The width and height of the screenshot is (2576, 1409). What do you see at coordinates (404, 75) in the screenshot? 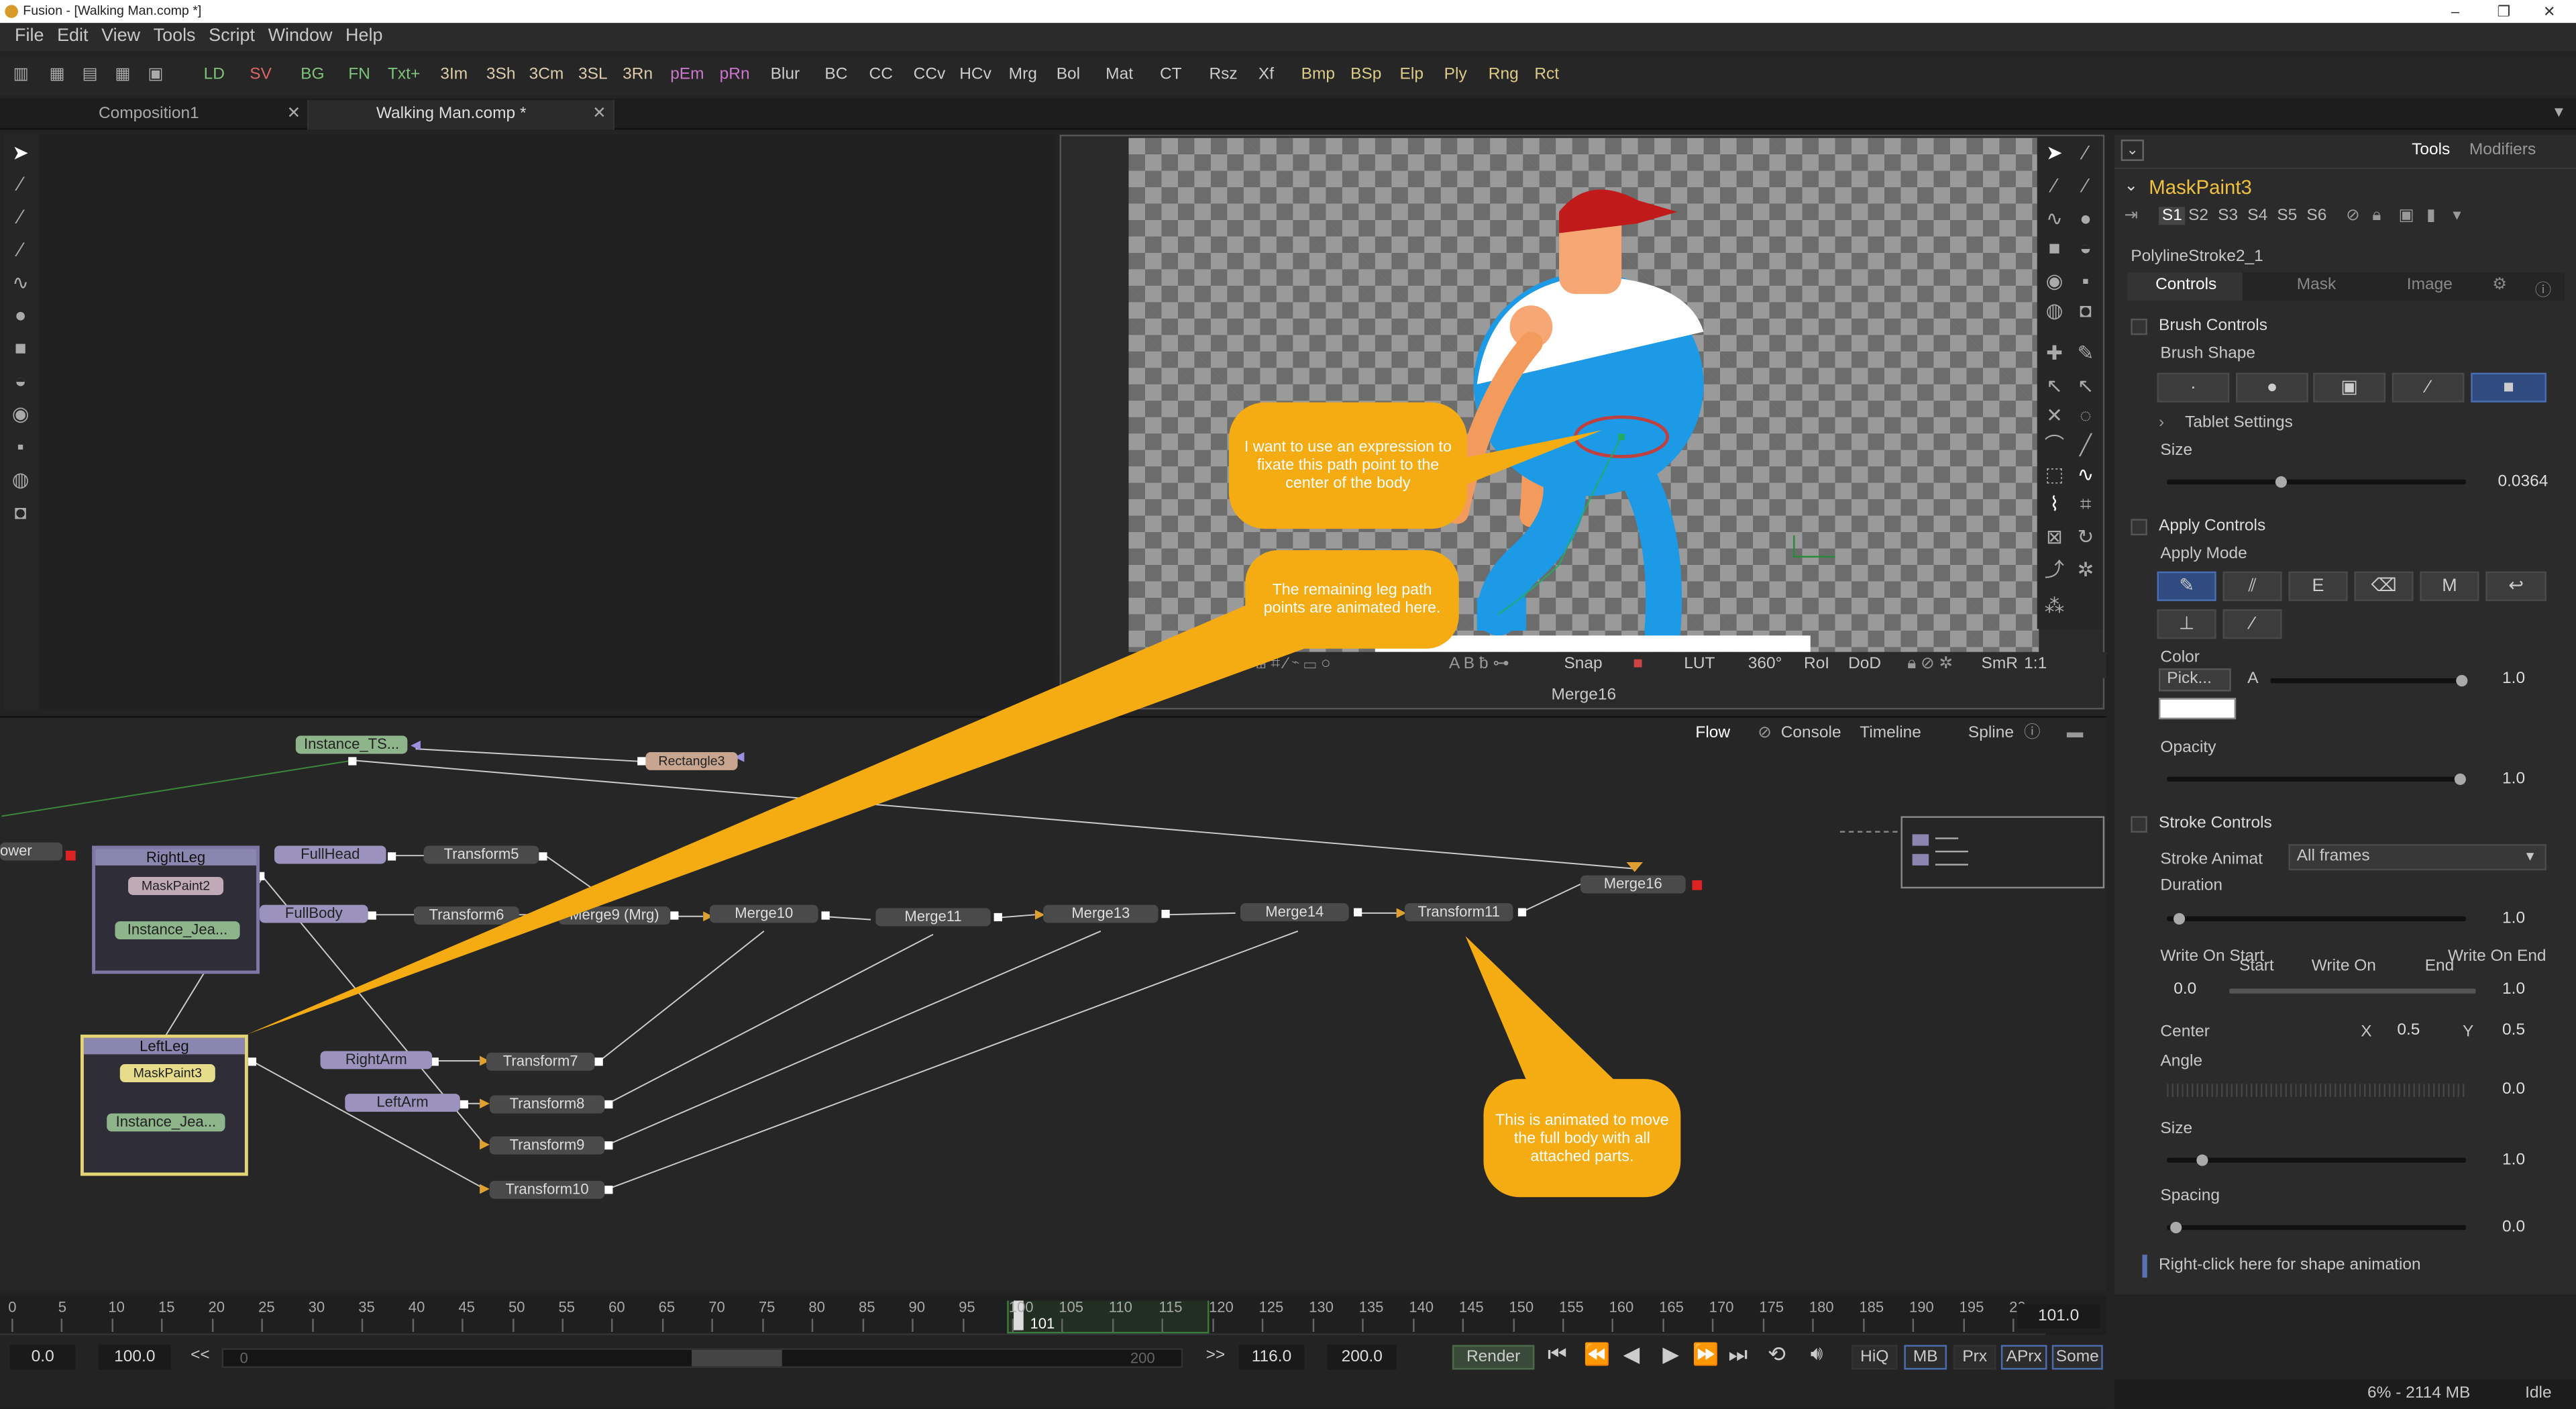
I see `toolbar-button-txt: Txt+` at bounding box center [404, 75].